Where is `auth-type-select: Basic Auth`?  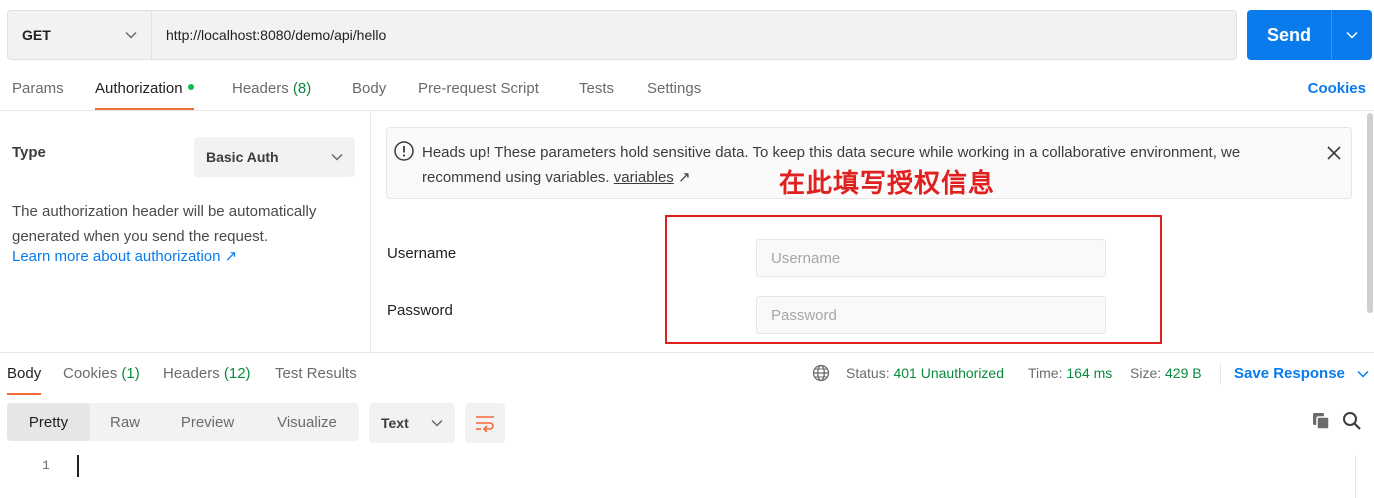
auth-type-select: Basic Auth is located at coordinates (274, 157).